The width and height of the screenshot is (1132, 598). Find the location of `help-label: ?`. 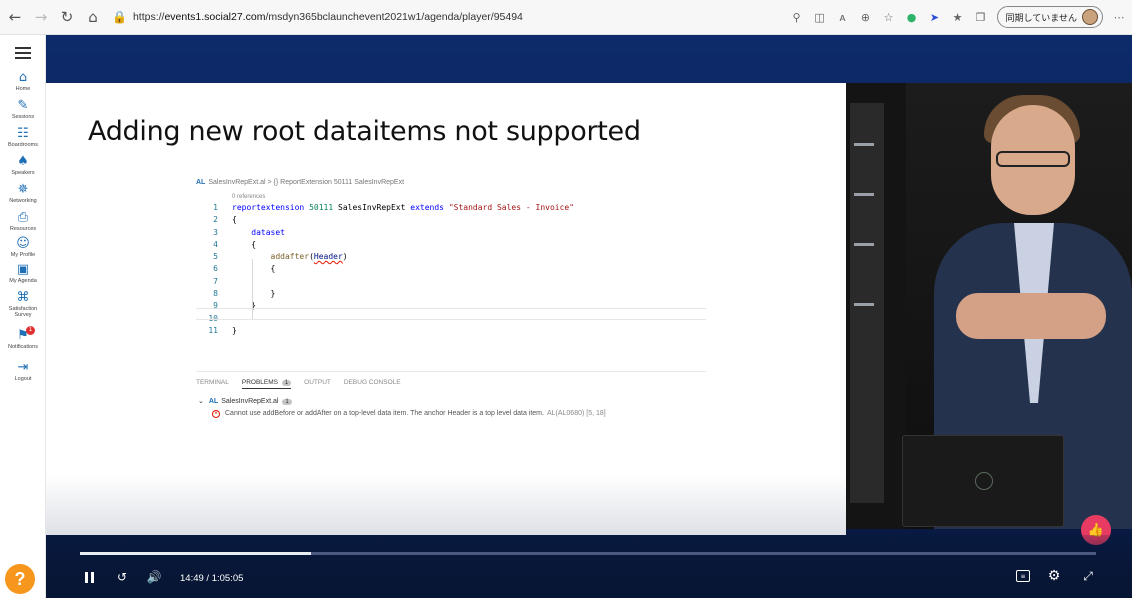

help-label: ? is located at coordinates (20, 578).